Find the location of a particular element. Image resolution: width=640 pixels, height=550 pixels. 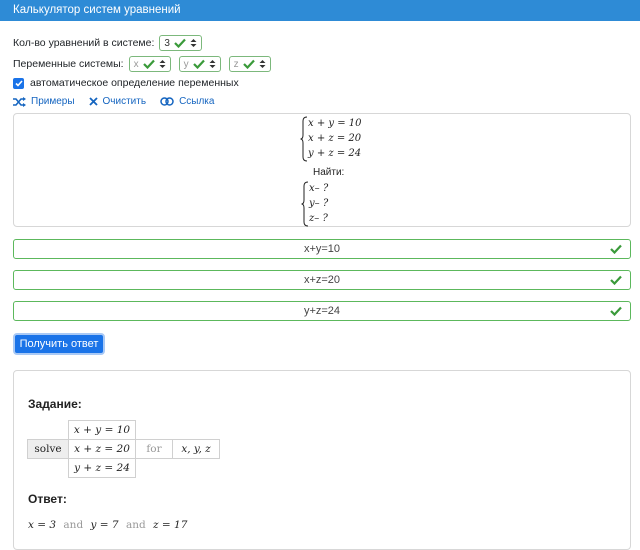

equation-input-value: x+y=10 is located at coordinates (322, 249).